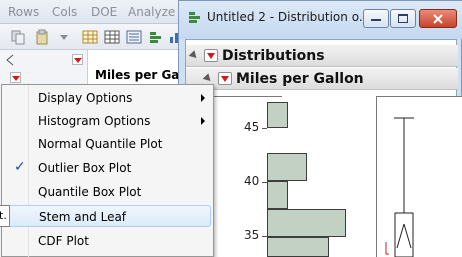 This screenshot has width=462, height=257. Describe the element at coordinates (83, 217) in the screenshot. I see `menu-item-label: Stem and Leaf` at that location.